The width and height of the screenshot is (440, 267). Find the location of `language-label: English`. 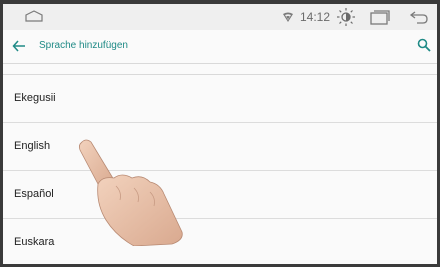

language-label: English is located at coordinates (32, 146).